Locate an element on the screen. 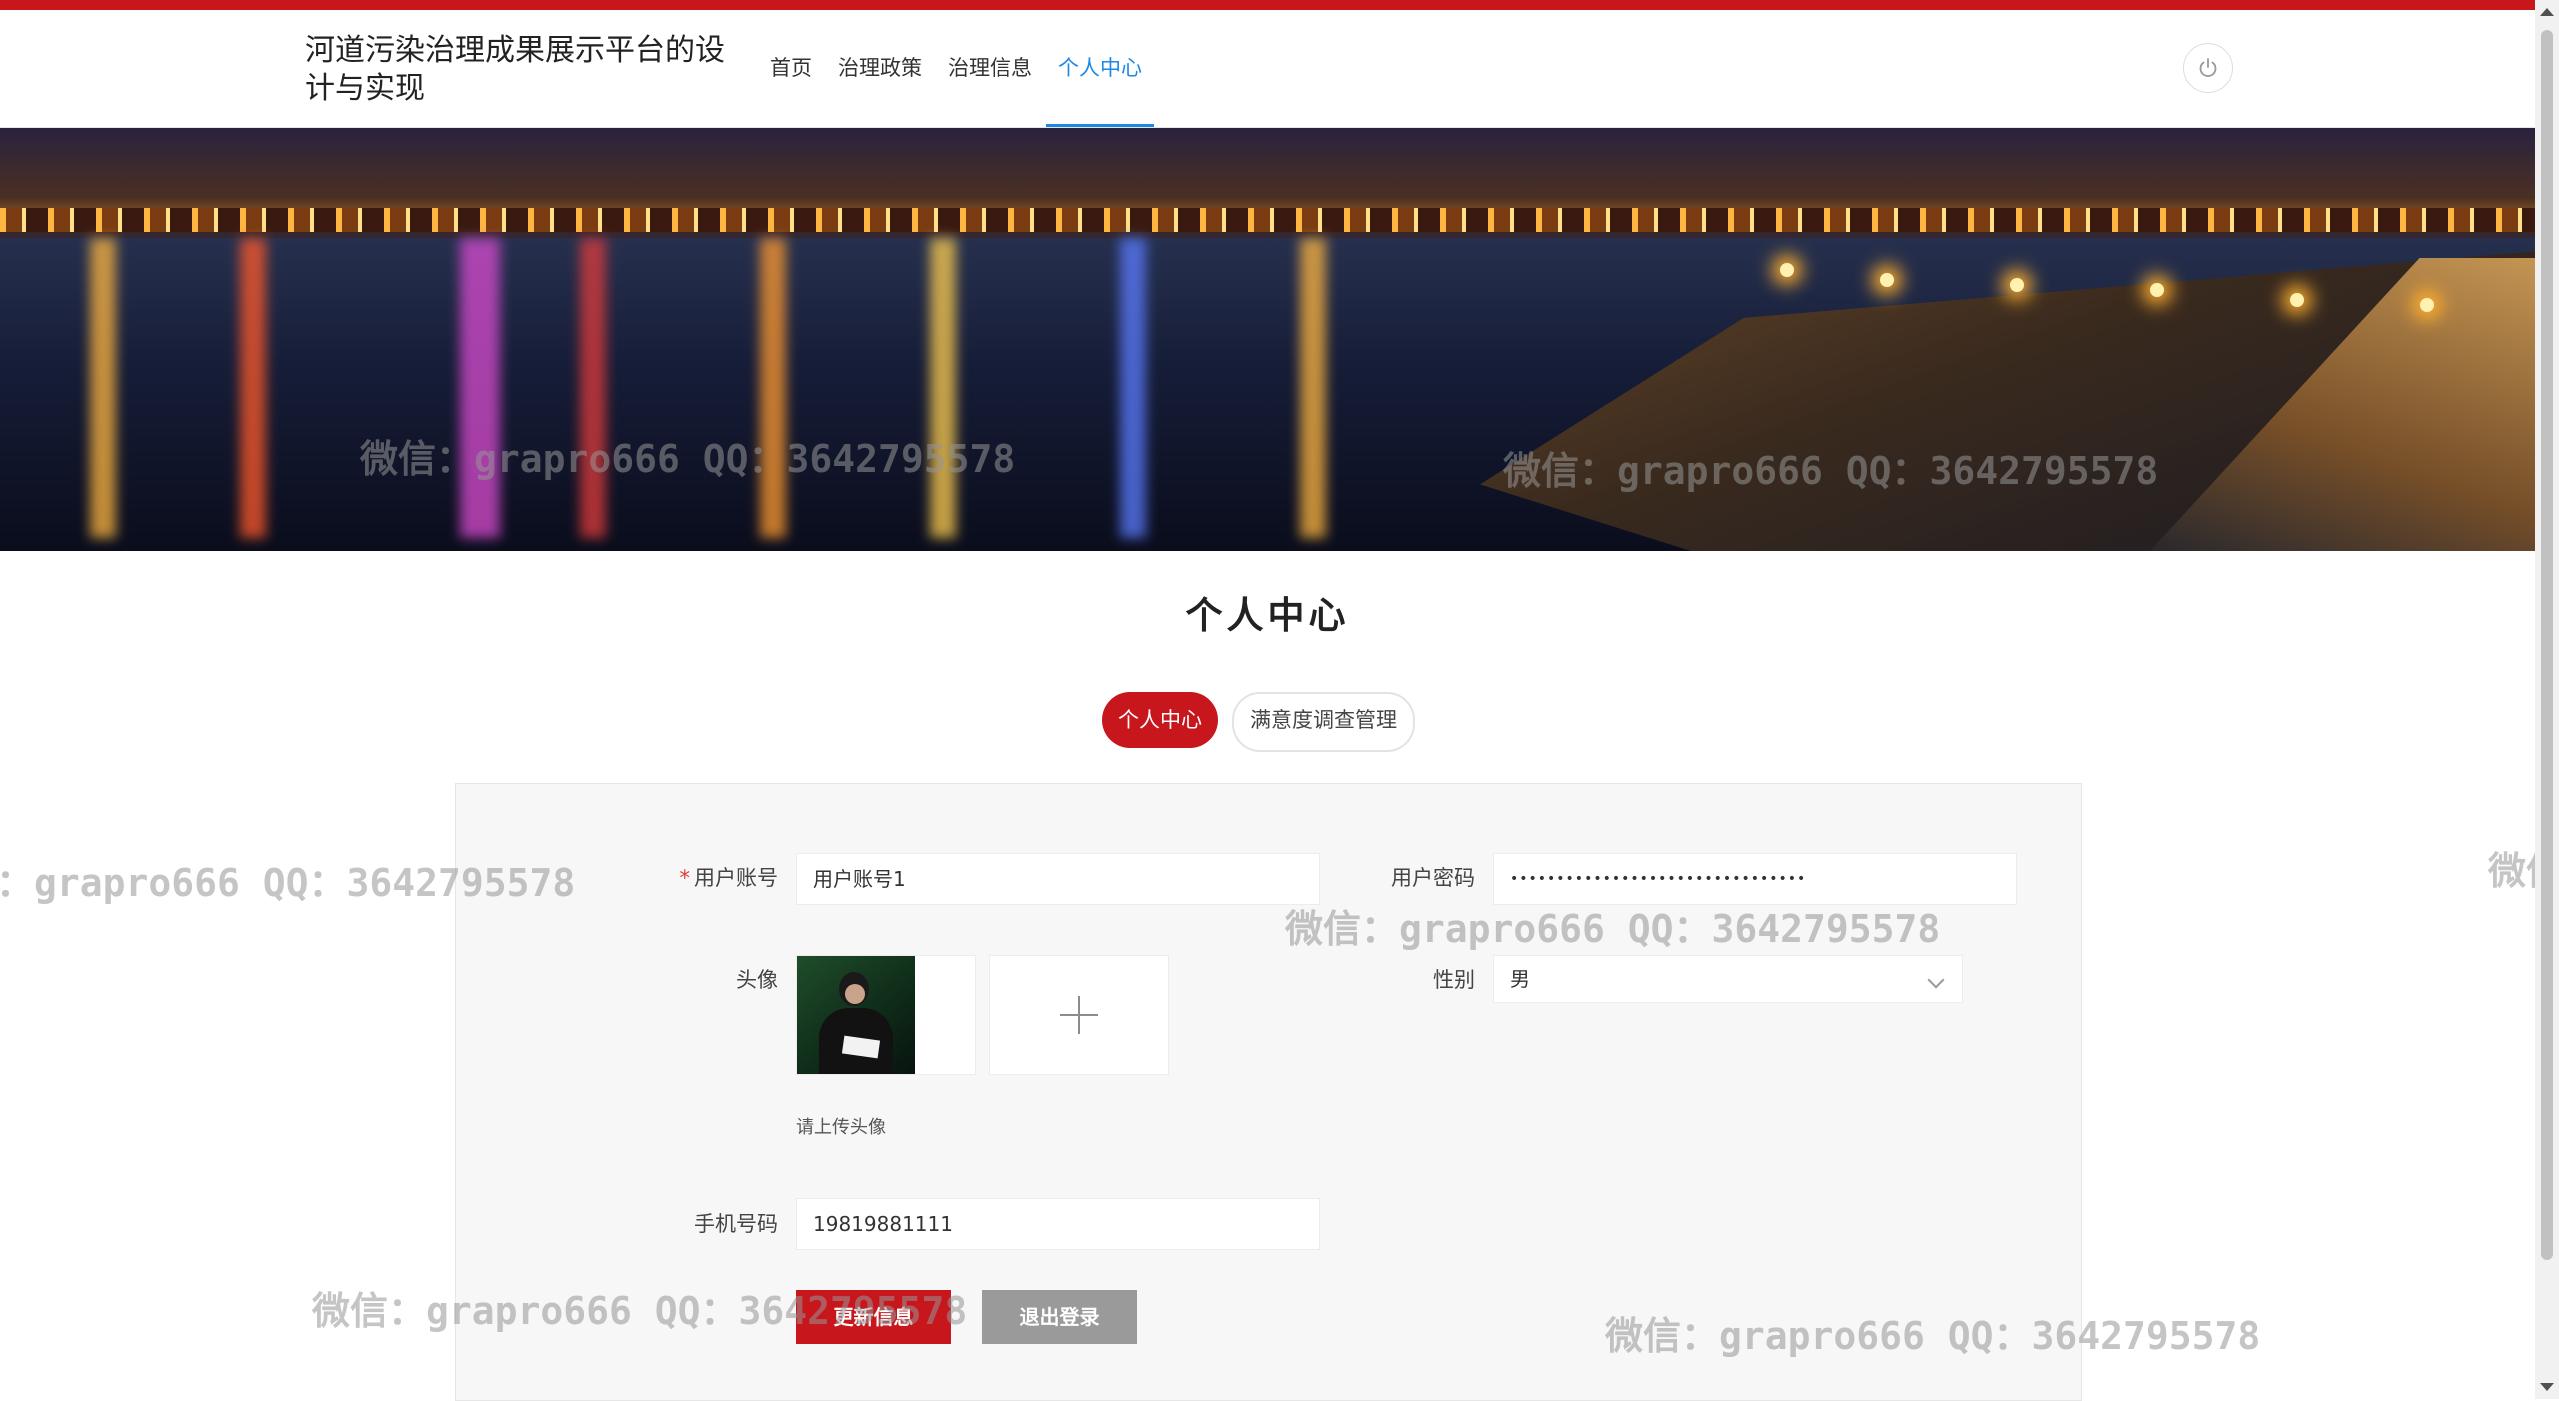 Image resolution: width=2559 pixels, height=1401 pixels. power-icon is located at coordinates (2208, 67).